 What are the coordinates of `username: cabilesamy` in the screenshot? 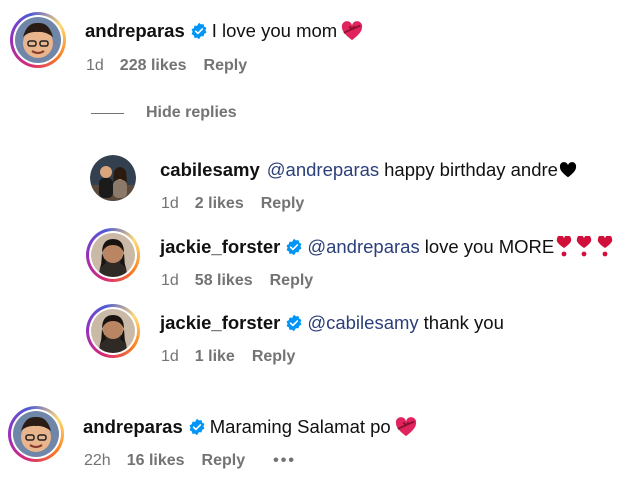 It's located at (210, 170).